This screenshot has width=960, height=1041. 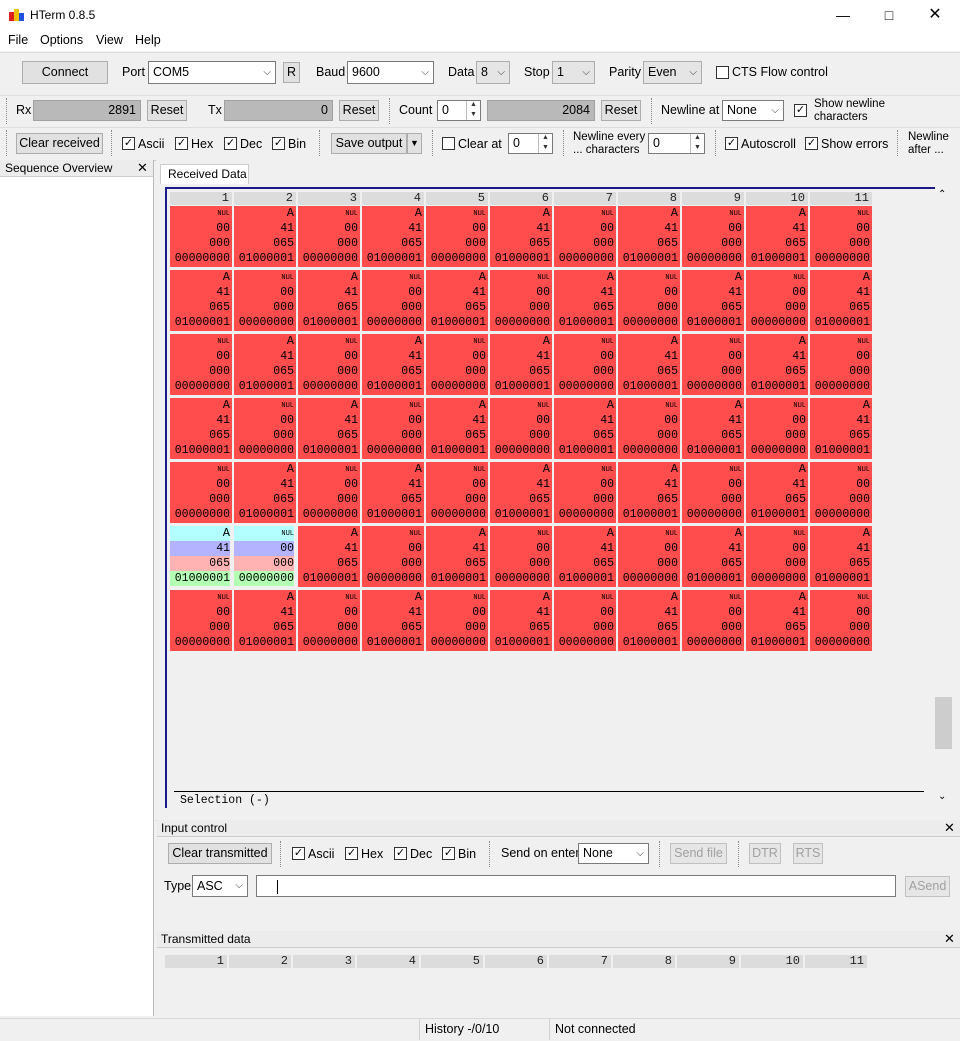 I want to click on newline-every-spinner: ▲ ▼, so click(x=697, y=143).